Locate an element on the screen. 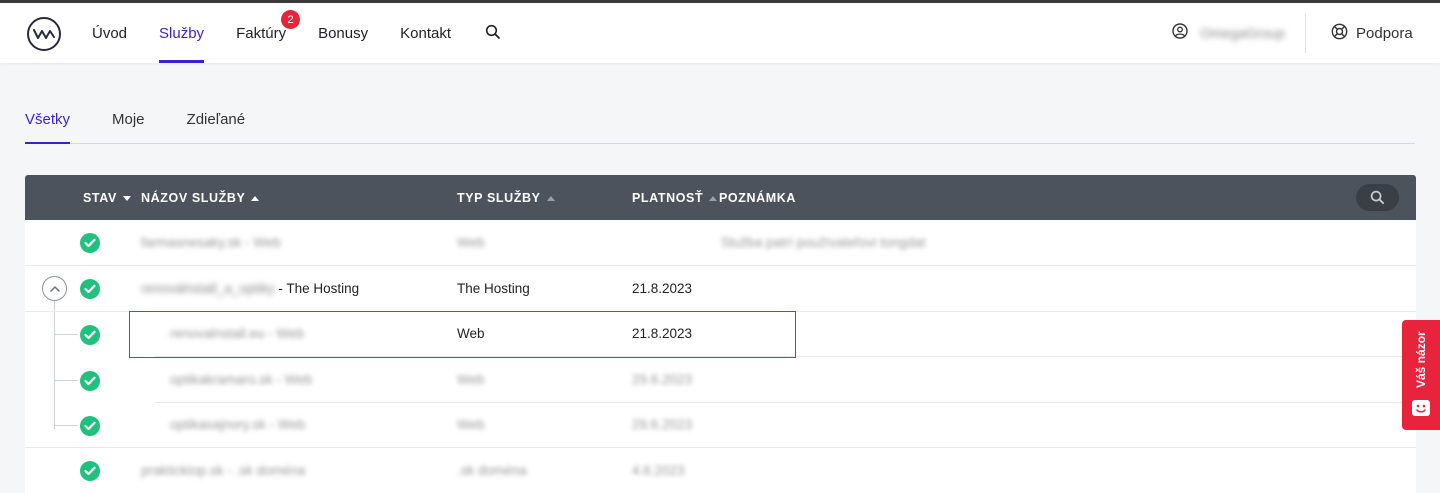 This screenshot has width=1440, height=493. nav-label: Bonusy is located at coordinates (343, 33).